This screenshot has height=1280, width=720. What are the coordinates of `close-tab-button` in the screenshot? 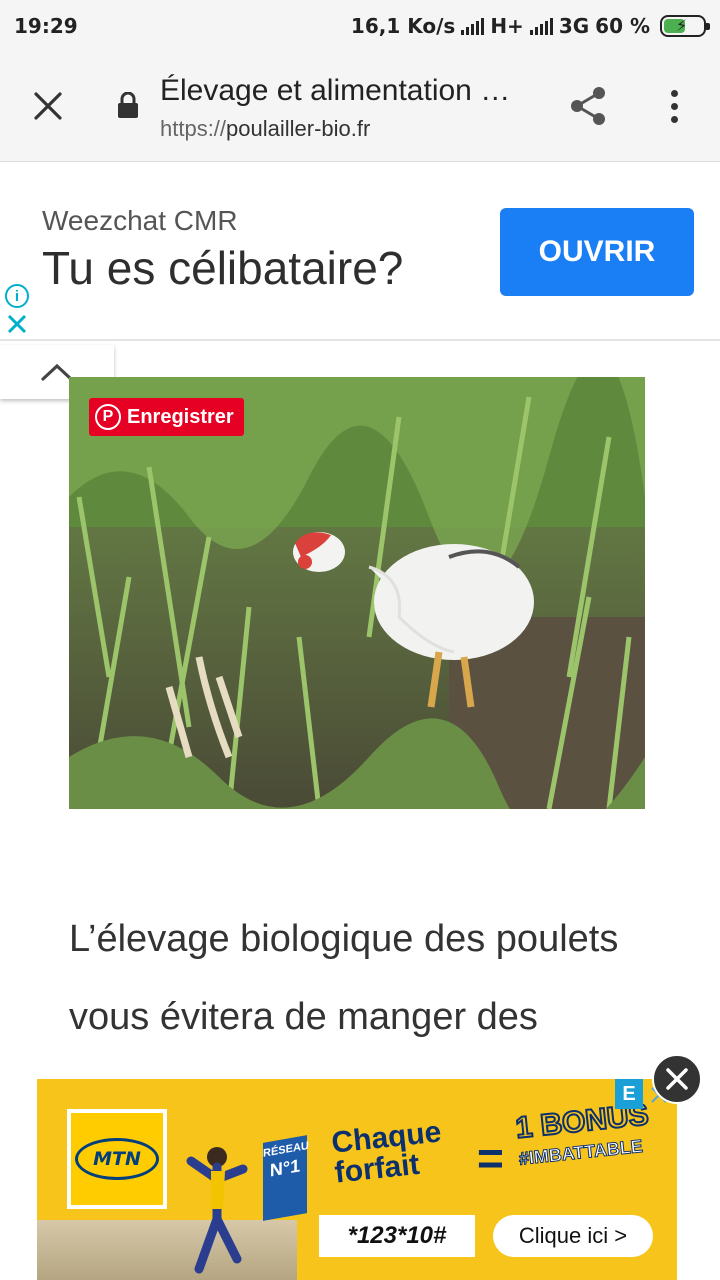 It's located at (48, 106).